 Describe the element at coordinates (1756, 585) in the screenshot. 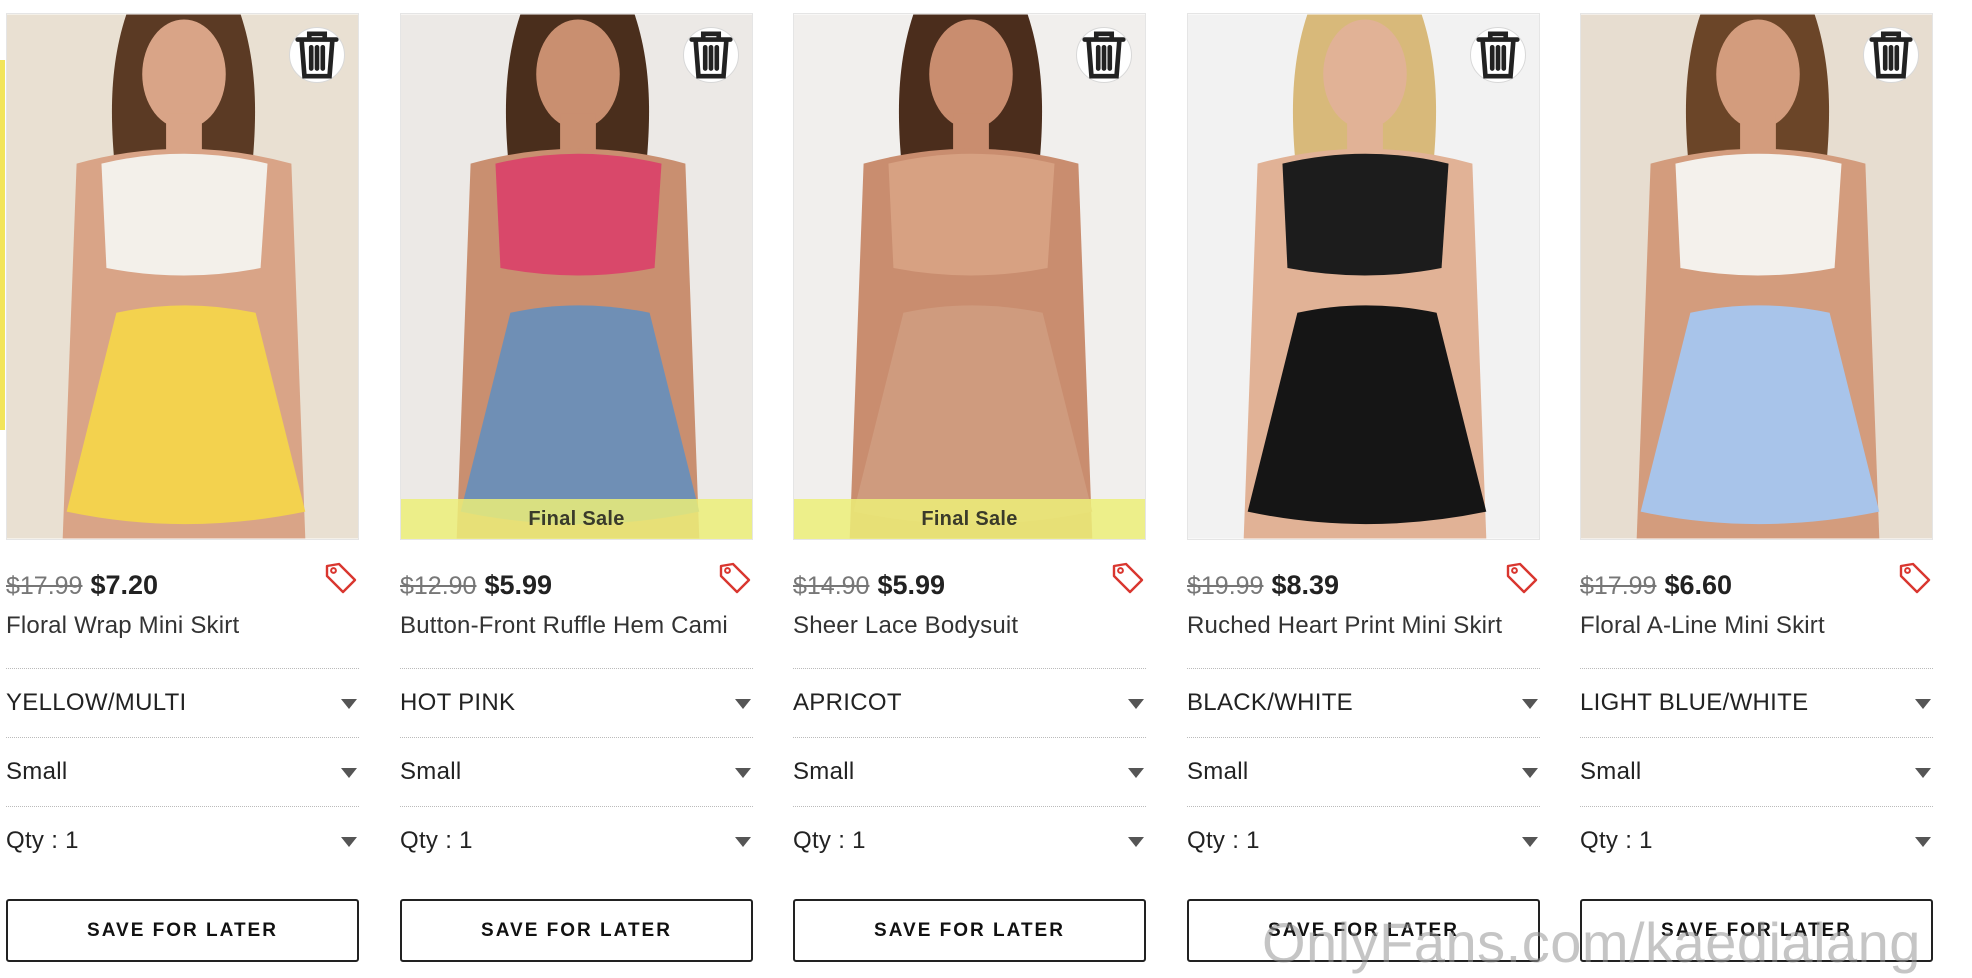

I see `price-row: $17.99 $6.60` at that location.